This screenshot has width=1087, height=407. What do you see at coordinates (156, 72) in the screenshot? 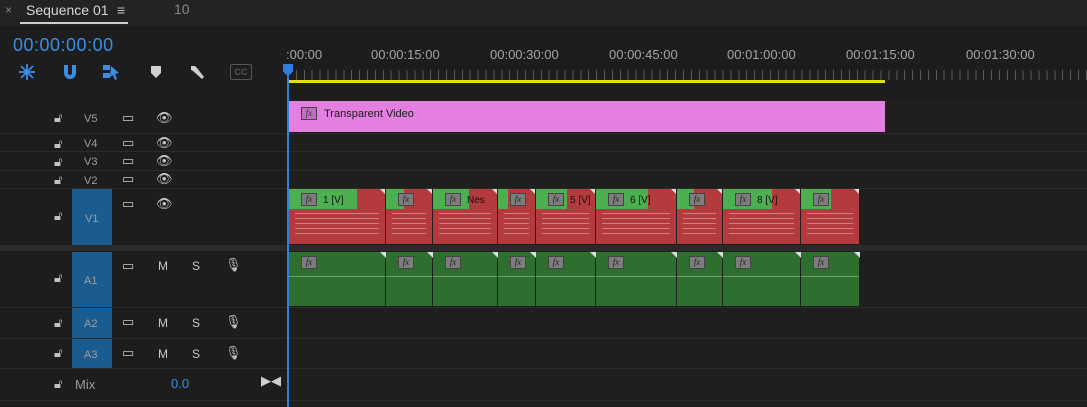
I see `marker-icon` at bounding box center [156, 72].